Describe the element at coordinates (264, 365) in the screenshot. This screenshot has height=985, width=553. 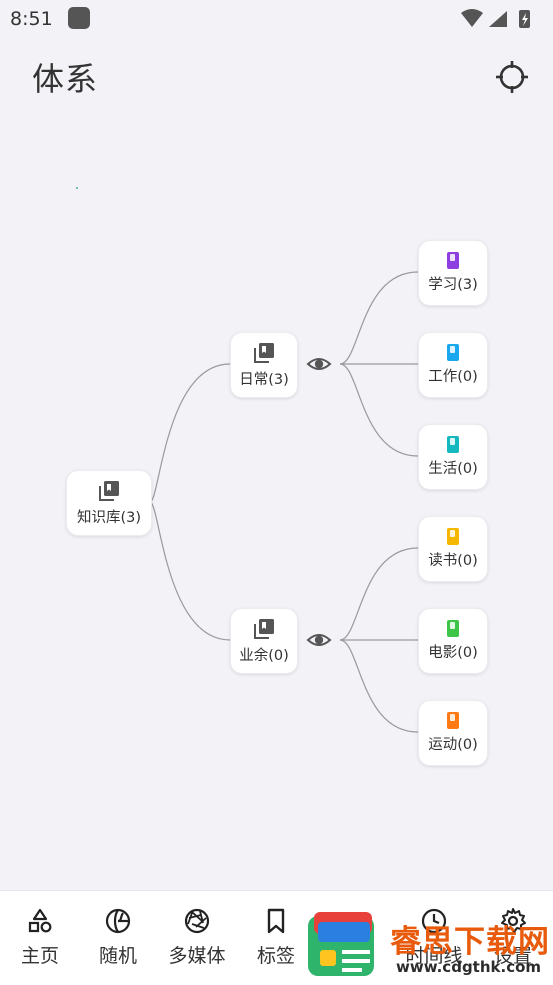
I see `node-group-daily: 日常(3)` at that location.